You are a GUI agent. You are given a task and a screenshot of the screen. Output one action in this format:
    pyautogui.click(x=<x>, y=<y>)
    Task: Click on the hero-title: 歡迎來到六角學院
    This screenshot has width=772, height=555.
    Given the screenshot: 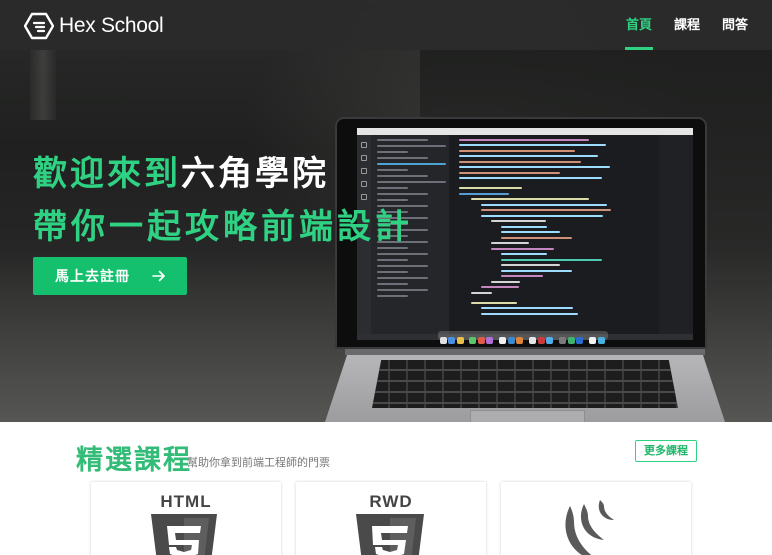 What is the action you would take?
    pyautogui.click(x=181, y=170)
    